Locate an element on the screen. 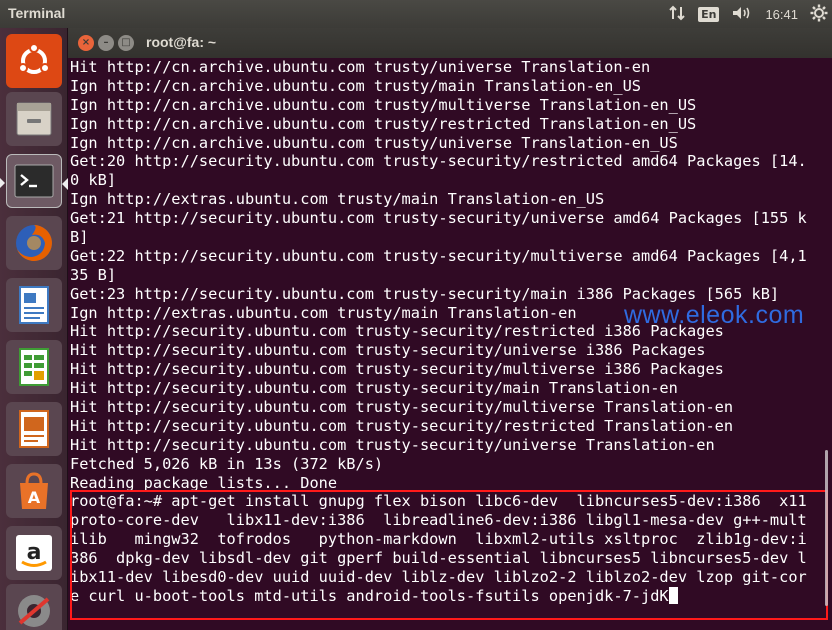 The image size is (832, 630). writer-icon is located at coordinates (34, 305).